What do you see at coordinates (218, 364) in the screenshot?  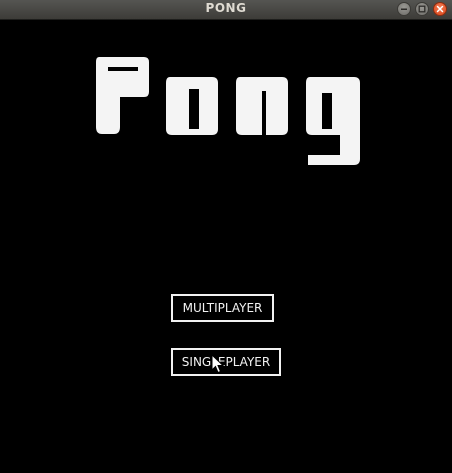 I see `mouse-cursor-icon` at bounding box center [218, 364].